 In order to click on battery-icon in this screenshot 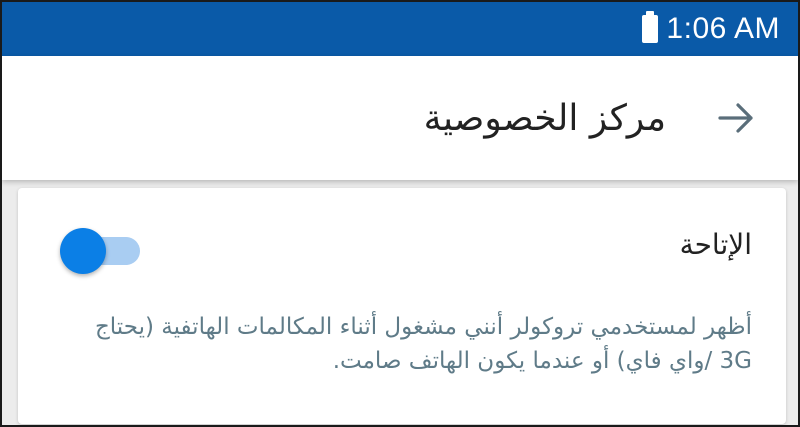, I will do `click(650, 27)`.